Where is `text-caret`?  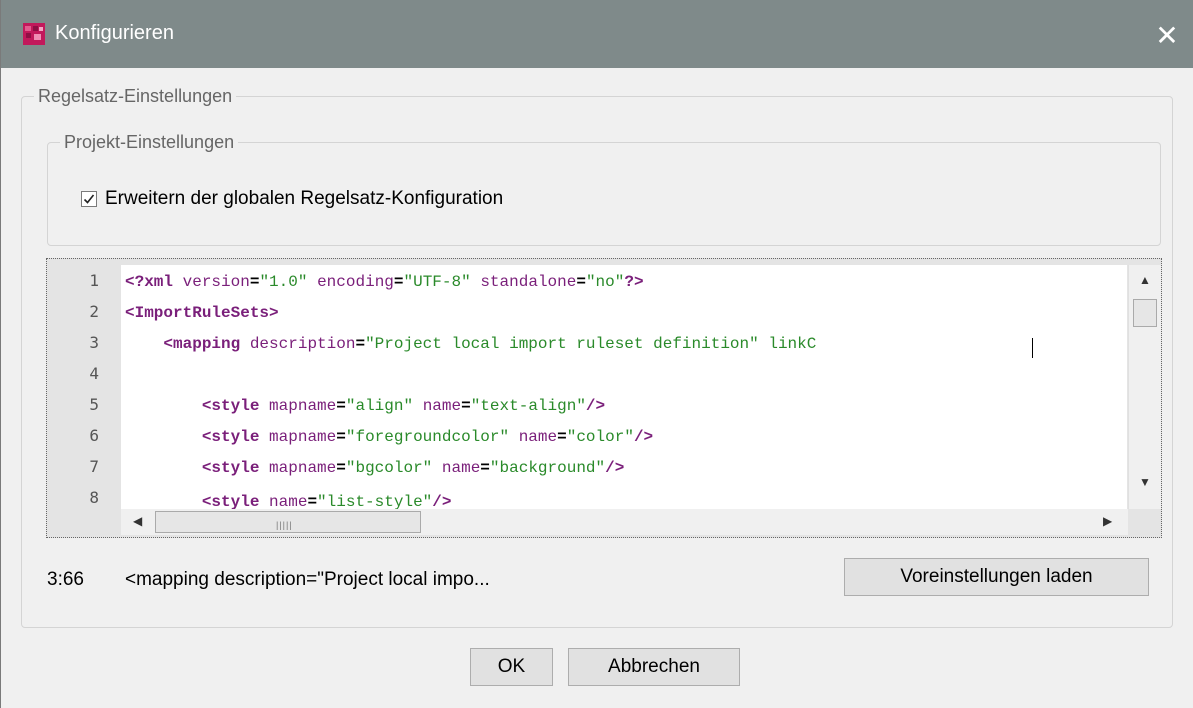
text-caret is located at coordinates (1032, 348).